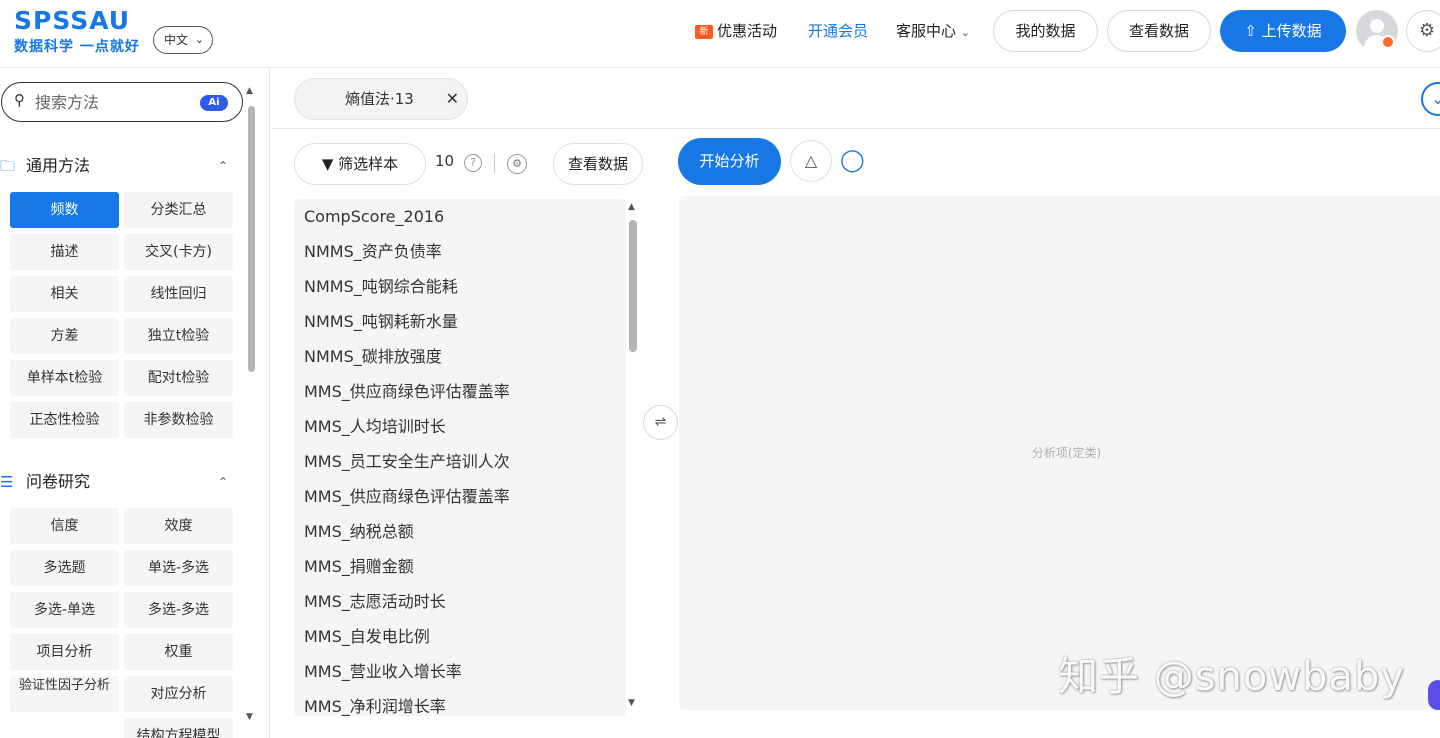 This screenshot has height=738, width=1440. Describe the element at coordinates (373, 356) in the screenshot. I see `list-item: NMMS_碳排放强度` at that location.